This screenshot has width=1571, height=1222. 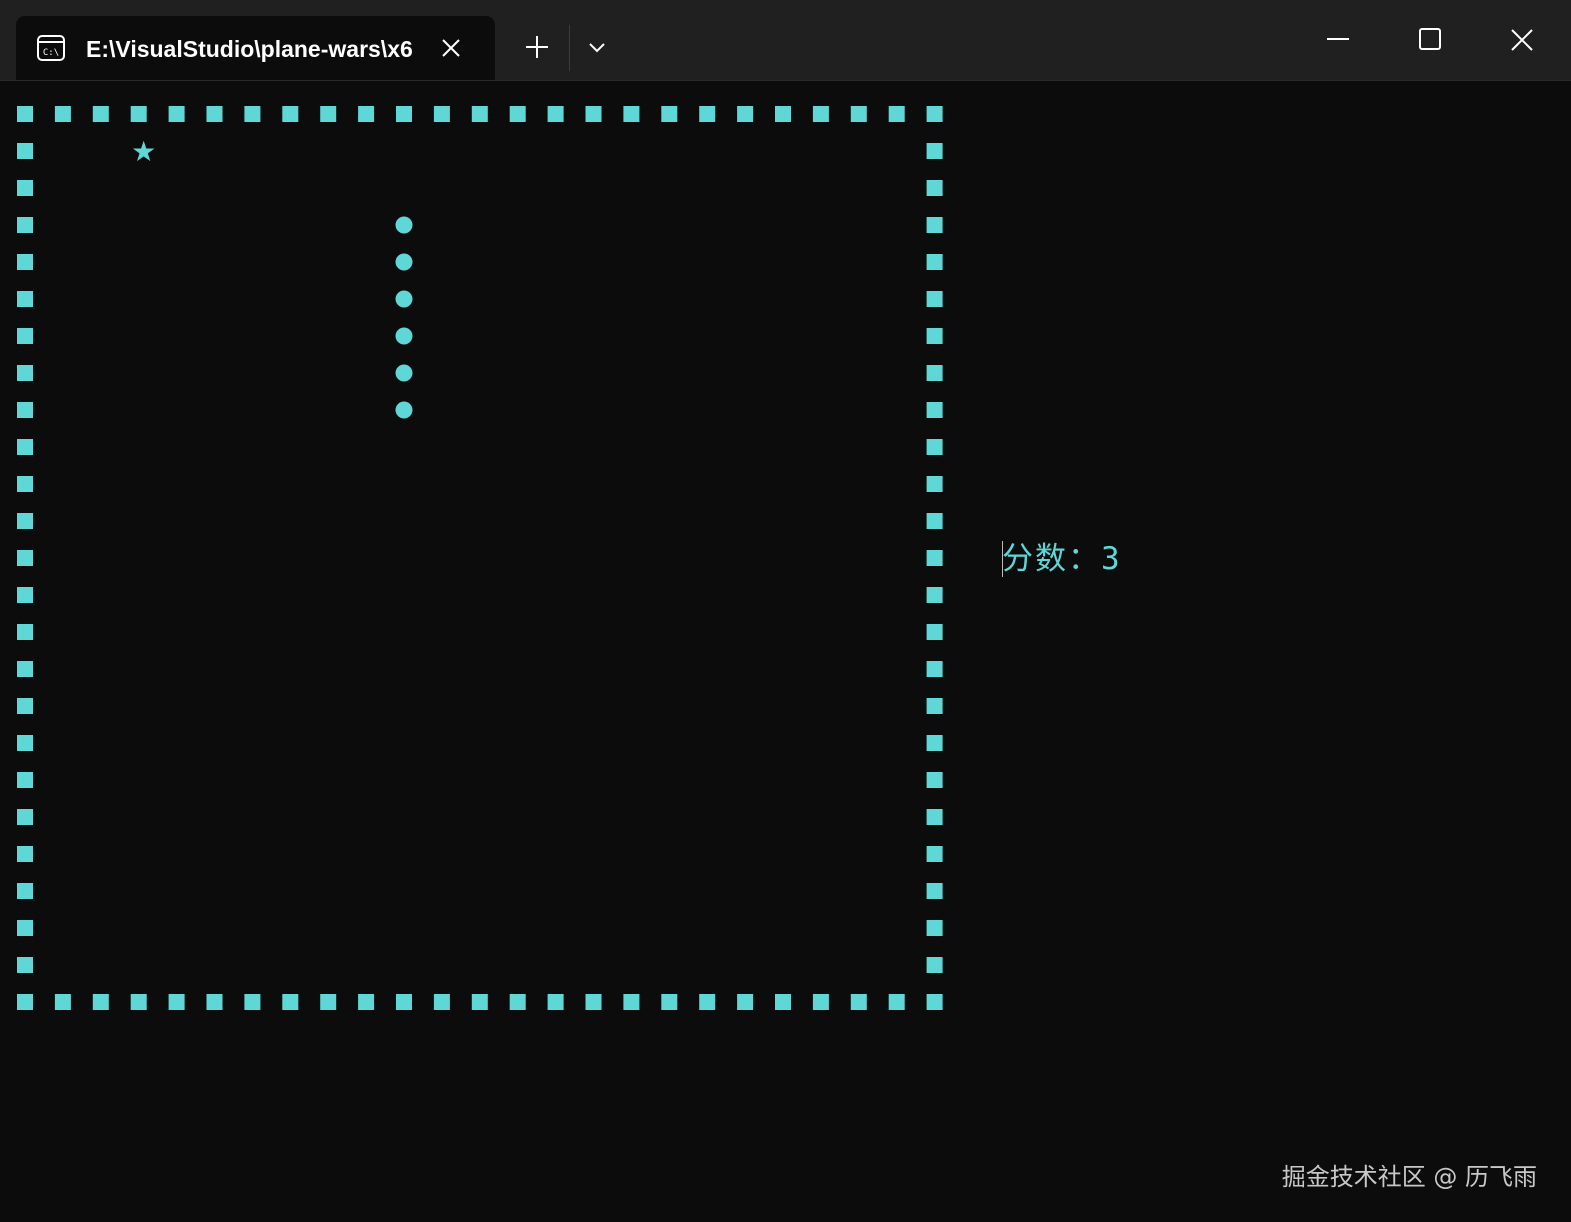 I want to click on tab-active: C:\ E:\VisualStudio\plane-wars\x6, so click(x=255, y=48).